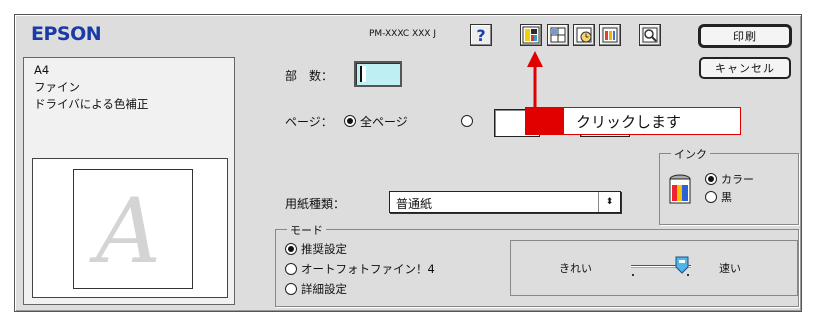 This screenshot has height=324, width=814. I want to click on quality-speed-panel: きれい 速い, so click(654, 268).